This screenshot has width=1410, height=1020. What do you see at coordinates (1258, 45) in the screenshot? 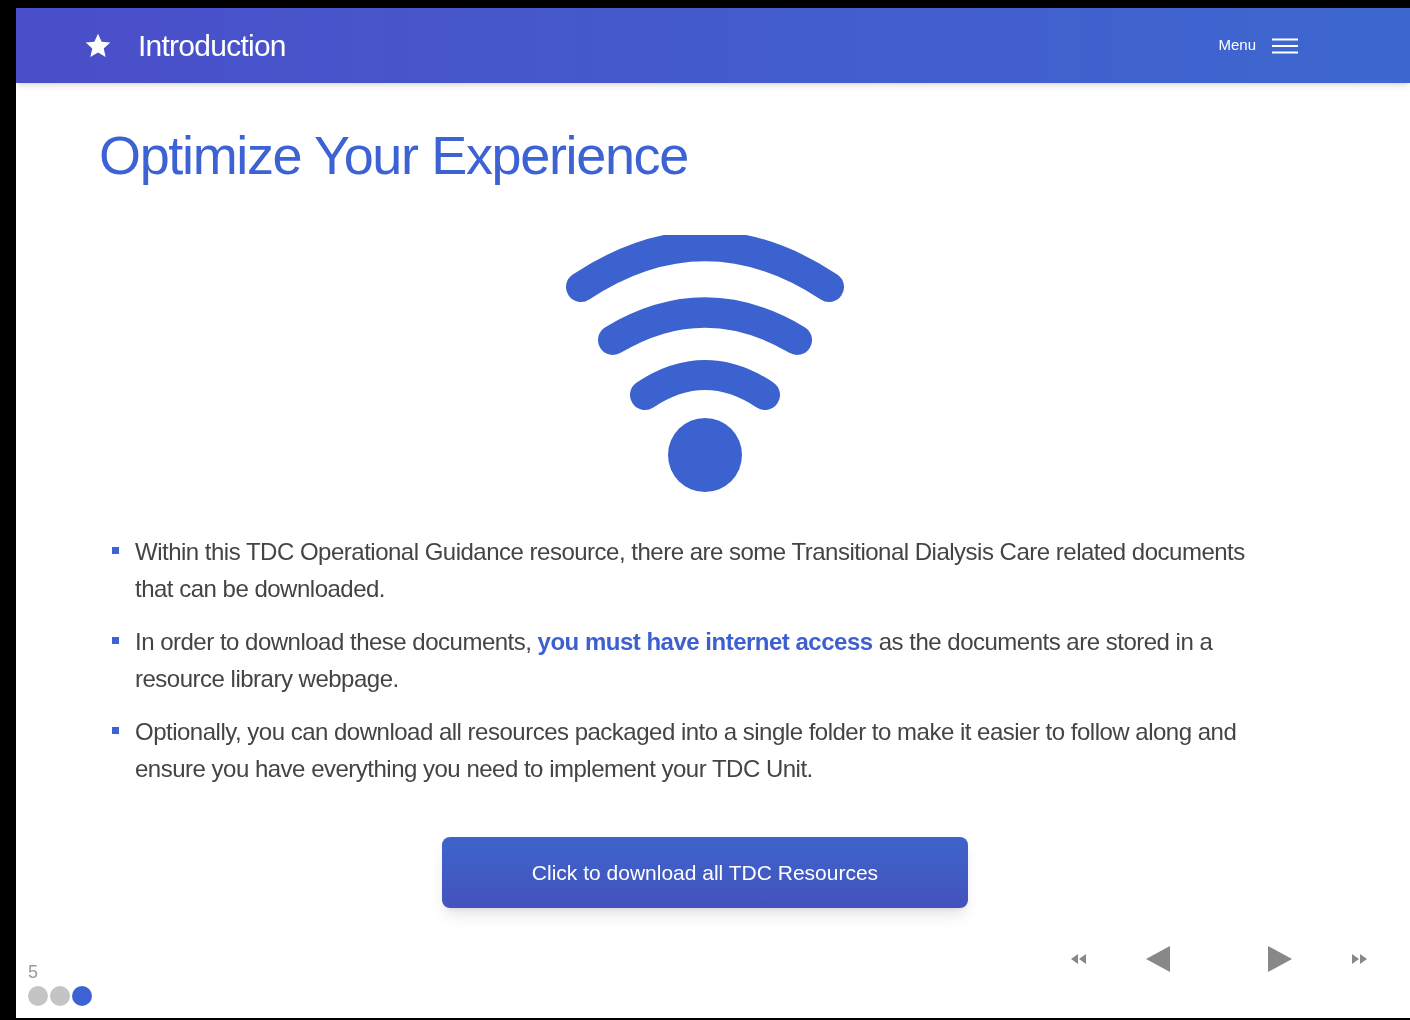
I see `menu-button: Menu` at bounding box center [1258, 45].